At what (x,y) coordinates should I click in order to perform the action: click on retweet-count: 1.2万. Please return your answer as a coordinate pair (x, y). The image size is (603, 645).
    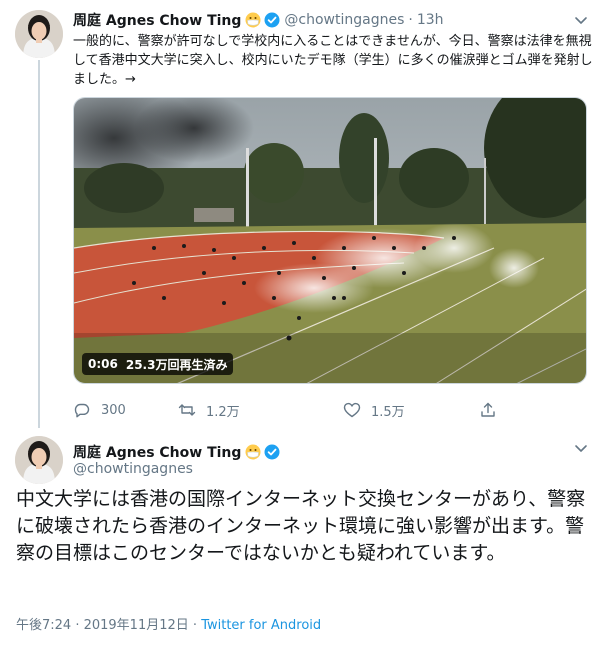
    Looking at the image, I should click on (223, 412).